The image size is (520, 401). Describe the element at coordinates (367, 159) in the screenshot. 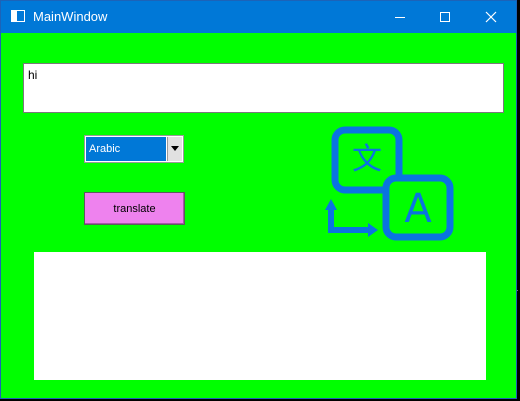

I see `translate-icon-glyph-top: 文` at that location.